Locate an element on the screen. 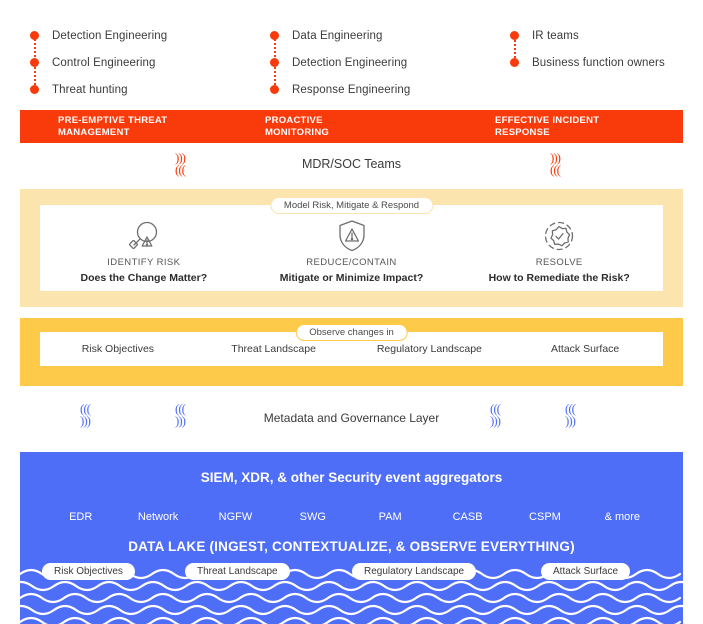 The height and width of the screenshot is (624, 703). phase-segment-line1: EFFECTIVE INCIDENT is located at coordinates (547, 120).